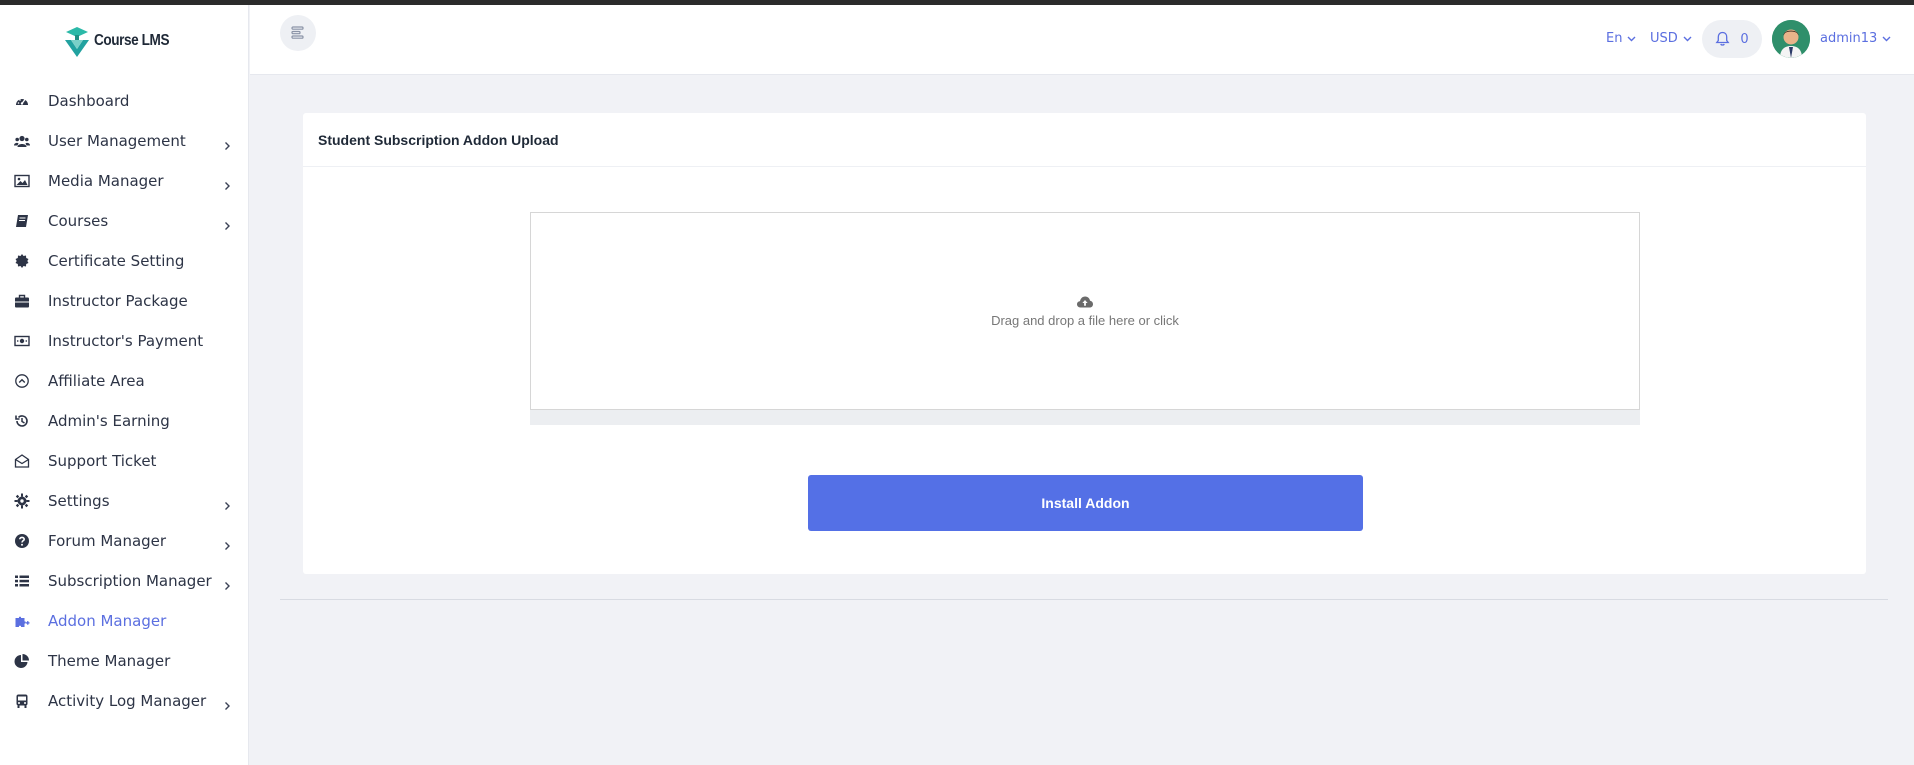 This screenshot has width=1914, height=765. Describe the element at coordinates (1084, 599) in the screenshot. I see `footer-divider` at that location.